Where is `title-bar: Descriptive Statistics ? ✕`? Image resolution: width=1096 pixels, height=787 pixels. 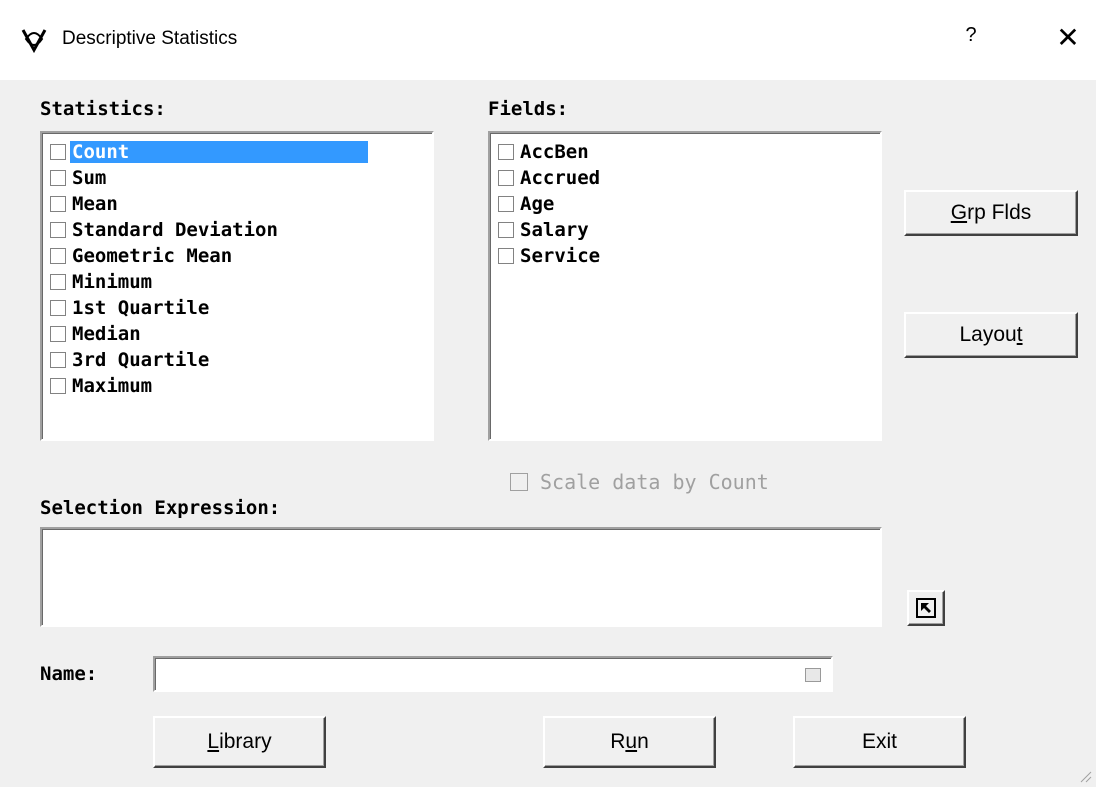
title-bar: Descriptive Statistics ? ✕ is located at coordinates (548, 40).